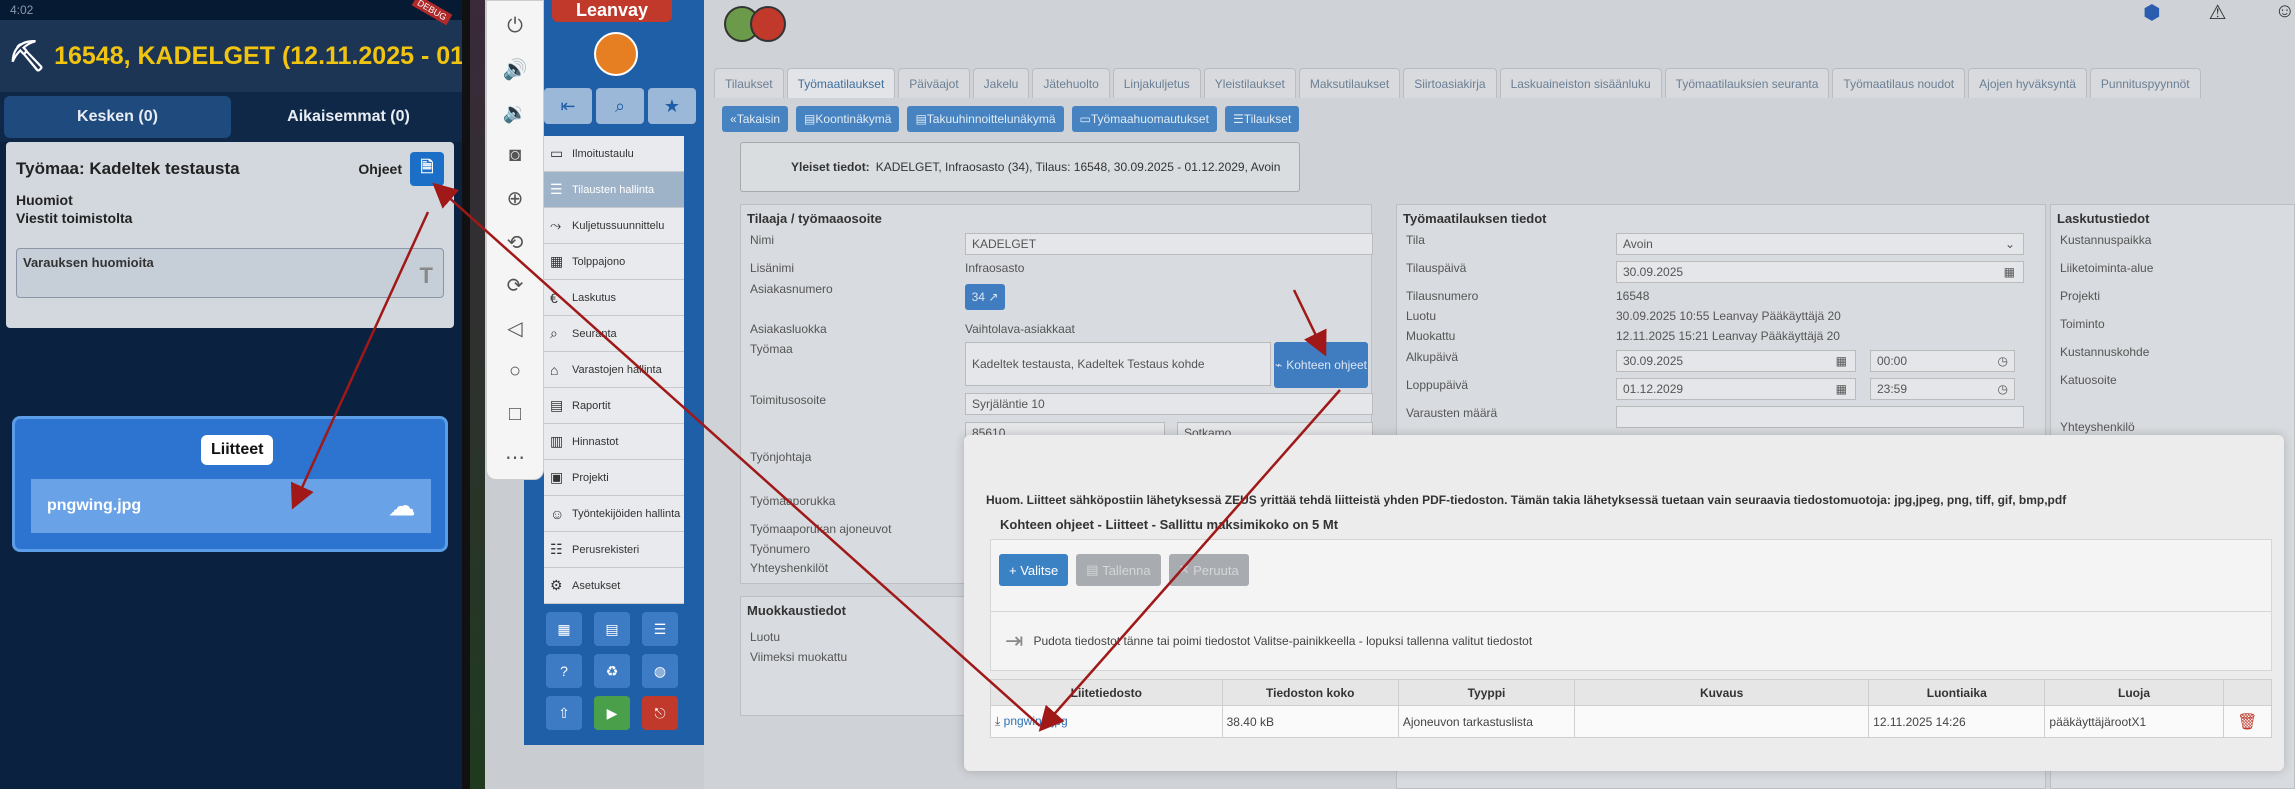 The height and width of the screenshot is (789, 2295). Describe the element at coordinates (614, 442) in the screenshot. I see `nav-item: ▥ Hinnastot` at that location.